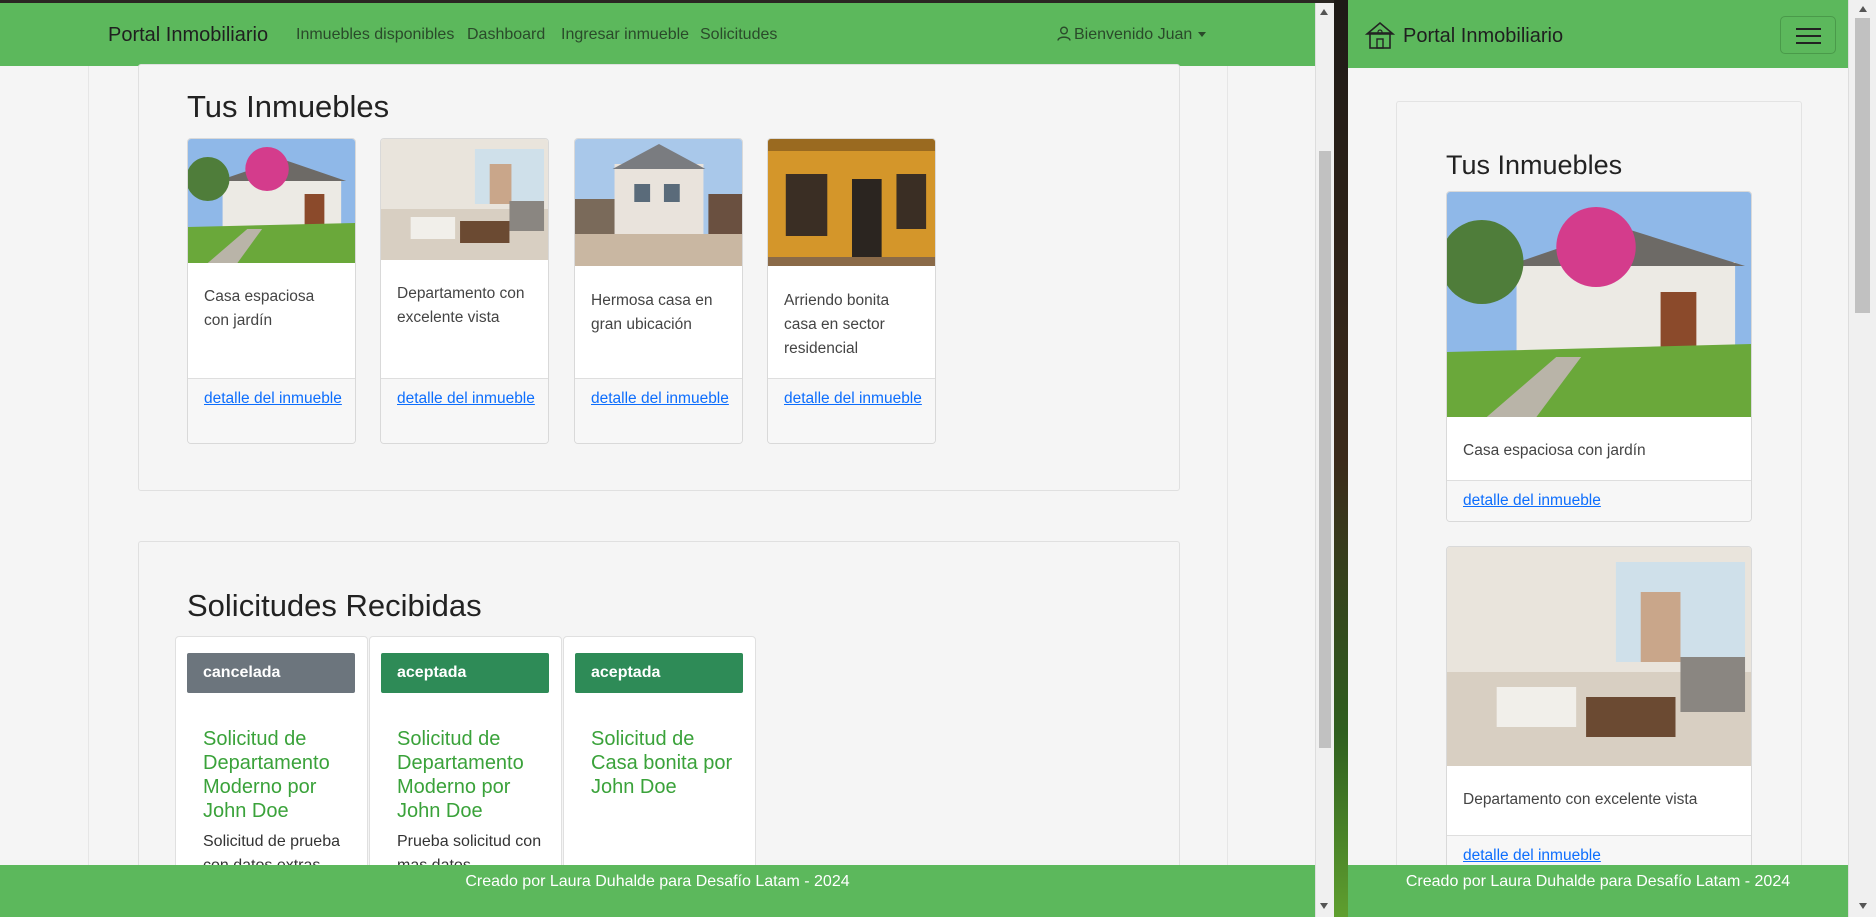 The width and height of the screenshot is (1876, 917). I want to click on nav-link-solicitudes: Solicitudes, so click(738, 35).